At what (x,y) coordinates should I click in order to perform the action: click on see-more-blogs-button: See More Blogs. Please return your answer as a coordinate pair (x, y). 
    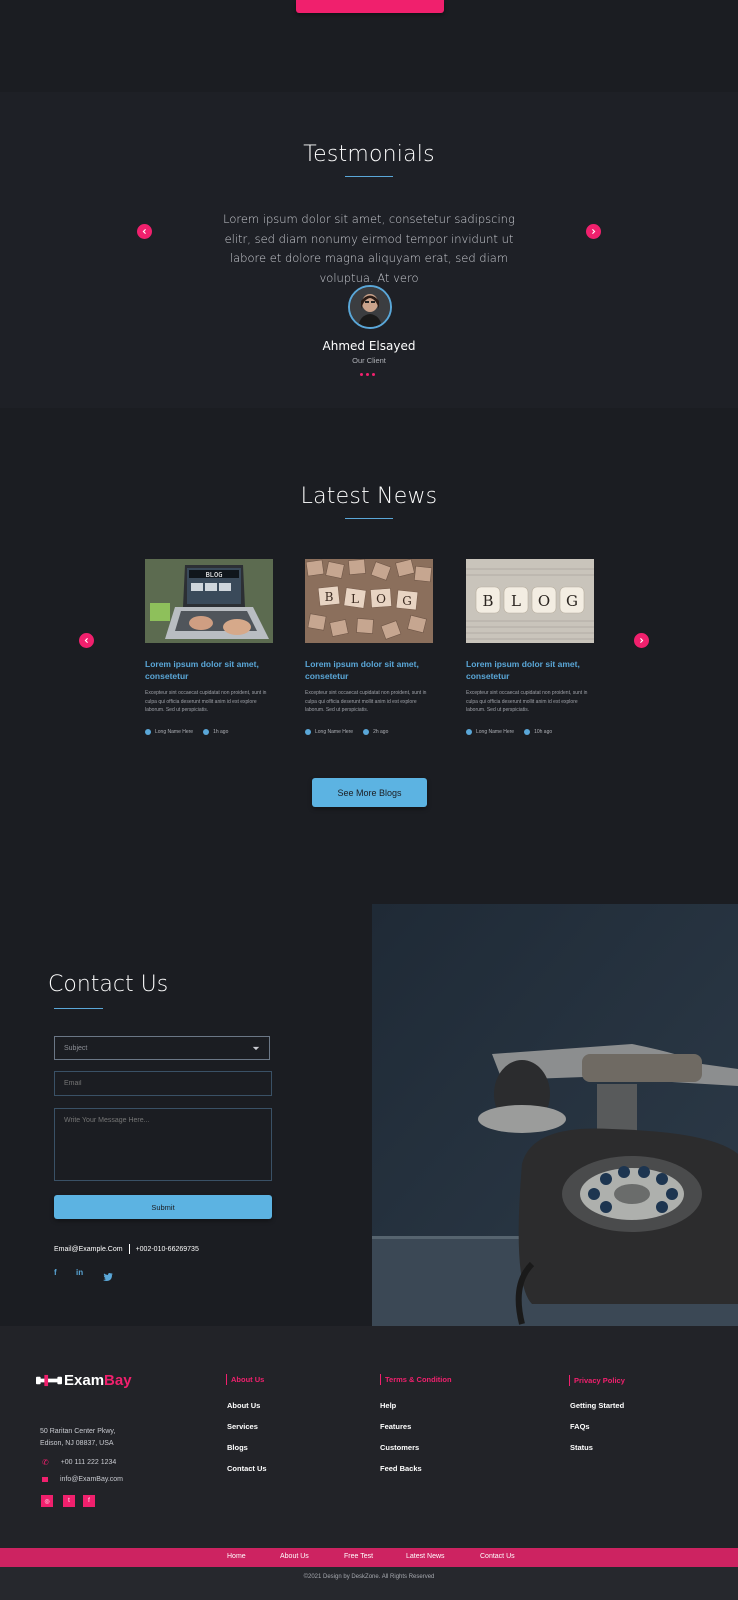
    Looking at the image, I should click on (369, 792).